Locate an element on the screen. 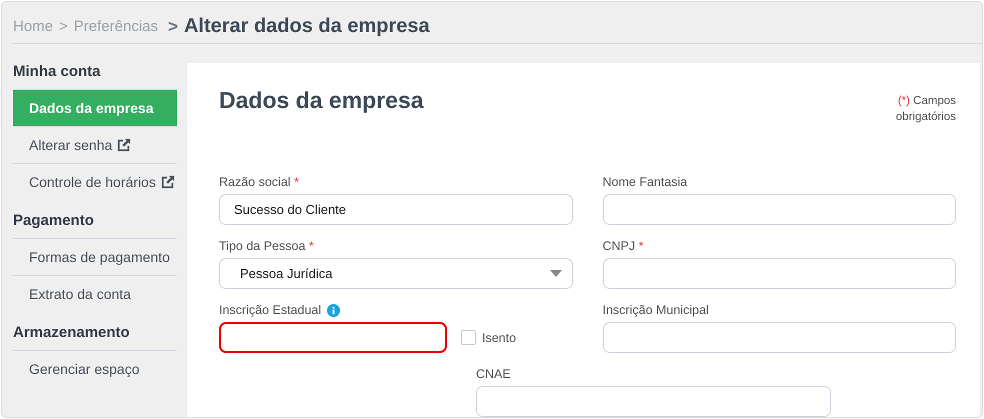 This screenshot has height=419, width=984. input-field is located at coordinates (333, 337).